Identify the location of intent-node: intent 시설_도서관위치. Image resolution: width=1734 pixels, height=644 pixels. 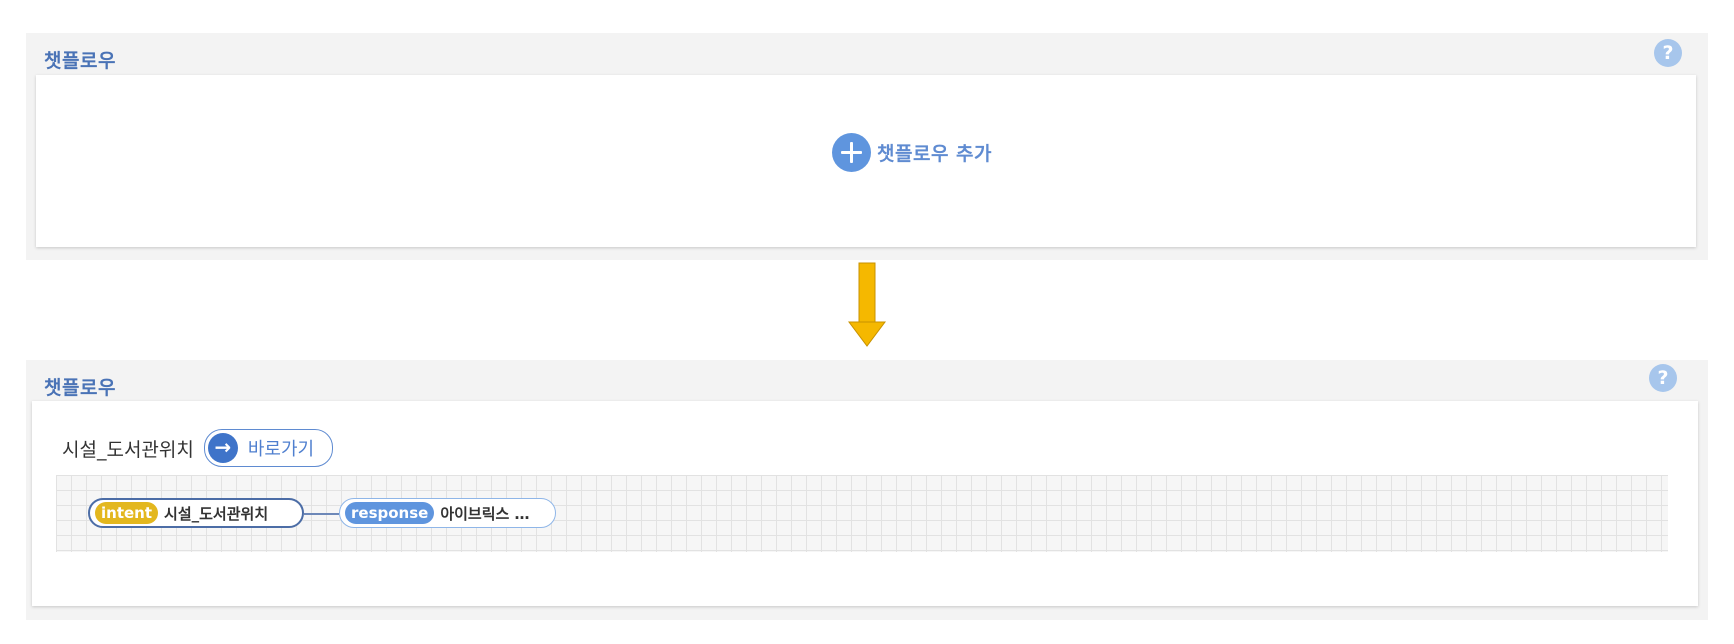
(196, 513).